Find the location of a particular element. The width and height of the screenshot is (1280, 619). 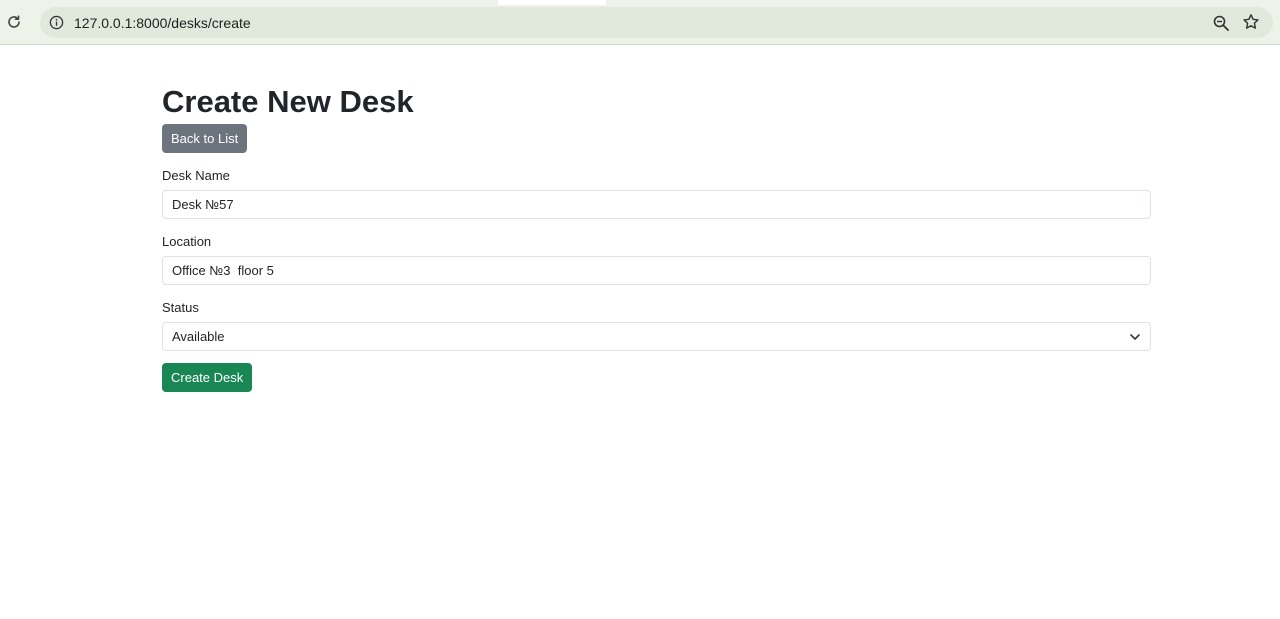

chevron-down-icon is located at coordinates (1135, 337).